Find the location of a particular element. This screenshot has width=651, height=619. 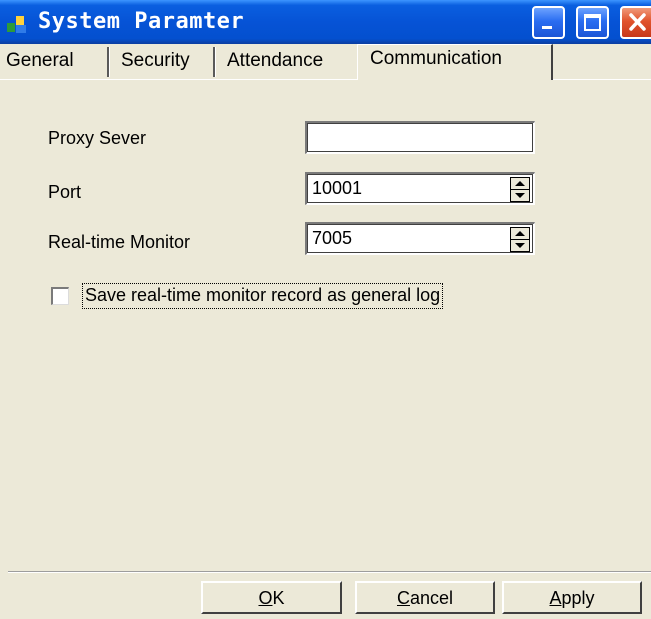

cancel-button: Cancel is located at coordinates (425, 597).